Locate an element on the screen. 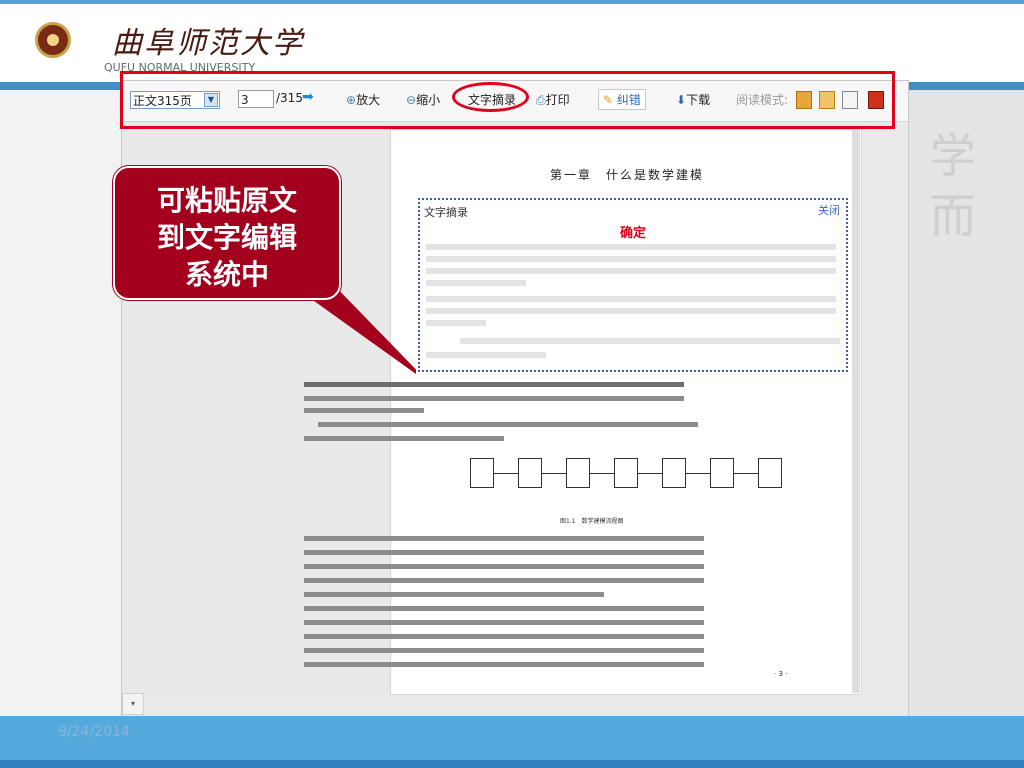 This screenshot has width=1024, height=768. calligraphy-decoration: 学 is located at coordinates (953, 156).